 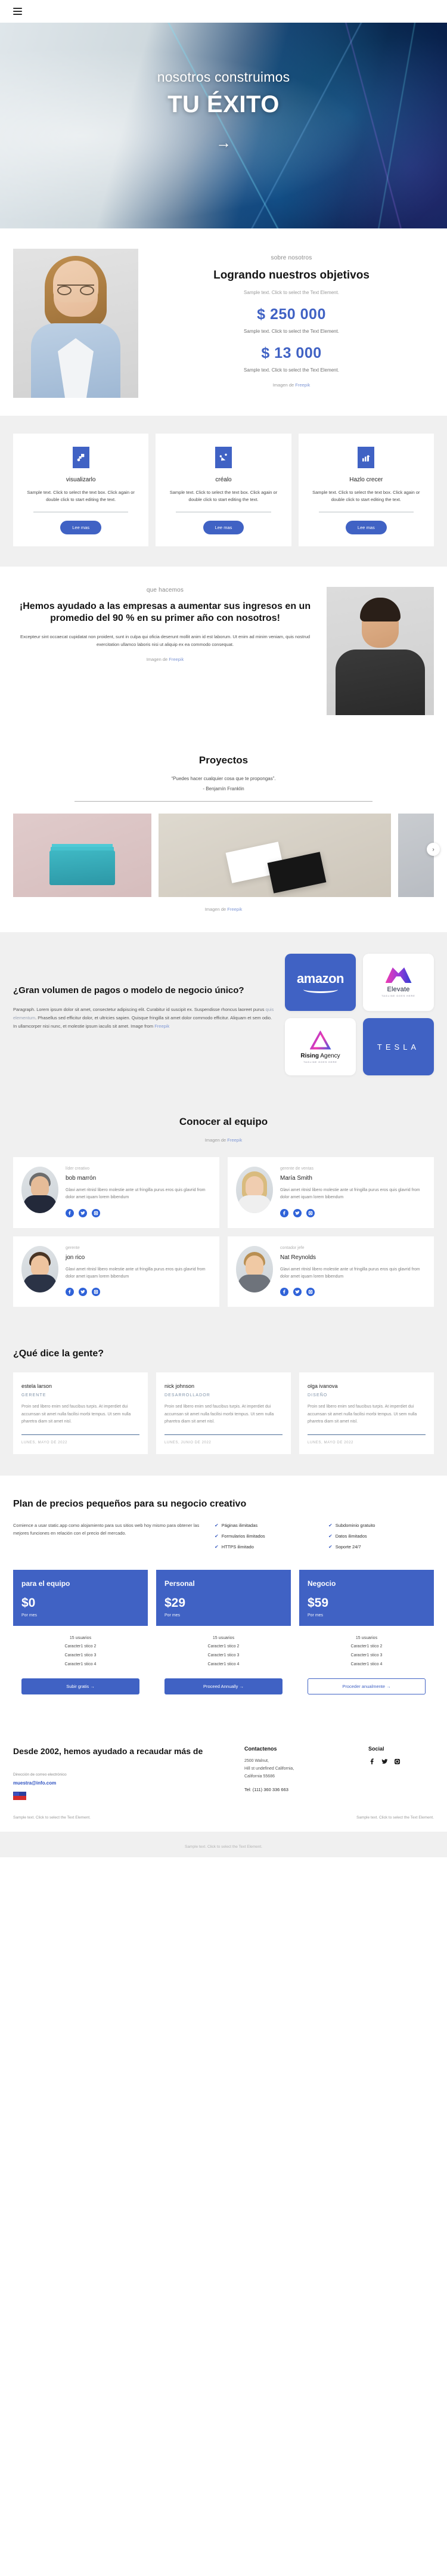 What do you see at coordinates (320, 1040) in the screenshot?
I see `rising-agency-mark-icon` at bounding box center [320, 1040].